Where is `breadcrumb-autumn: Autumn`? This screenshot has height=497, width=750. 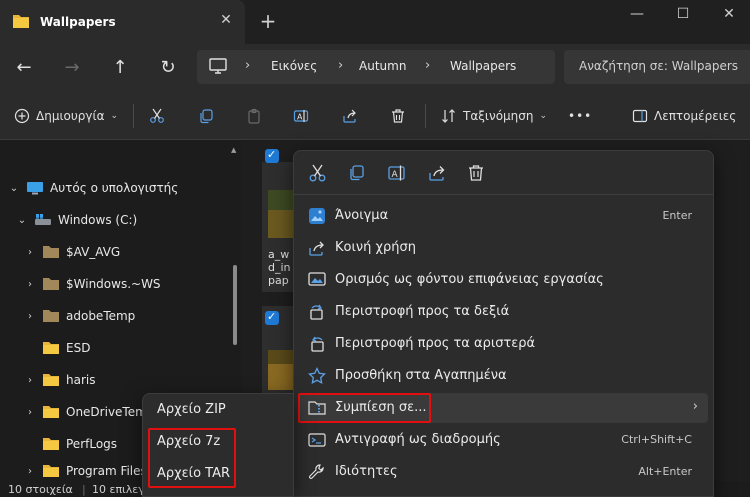
breadcrumb-autumn: Autumn is located at coordinates (382, 66).